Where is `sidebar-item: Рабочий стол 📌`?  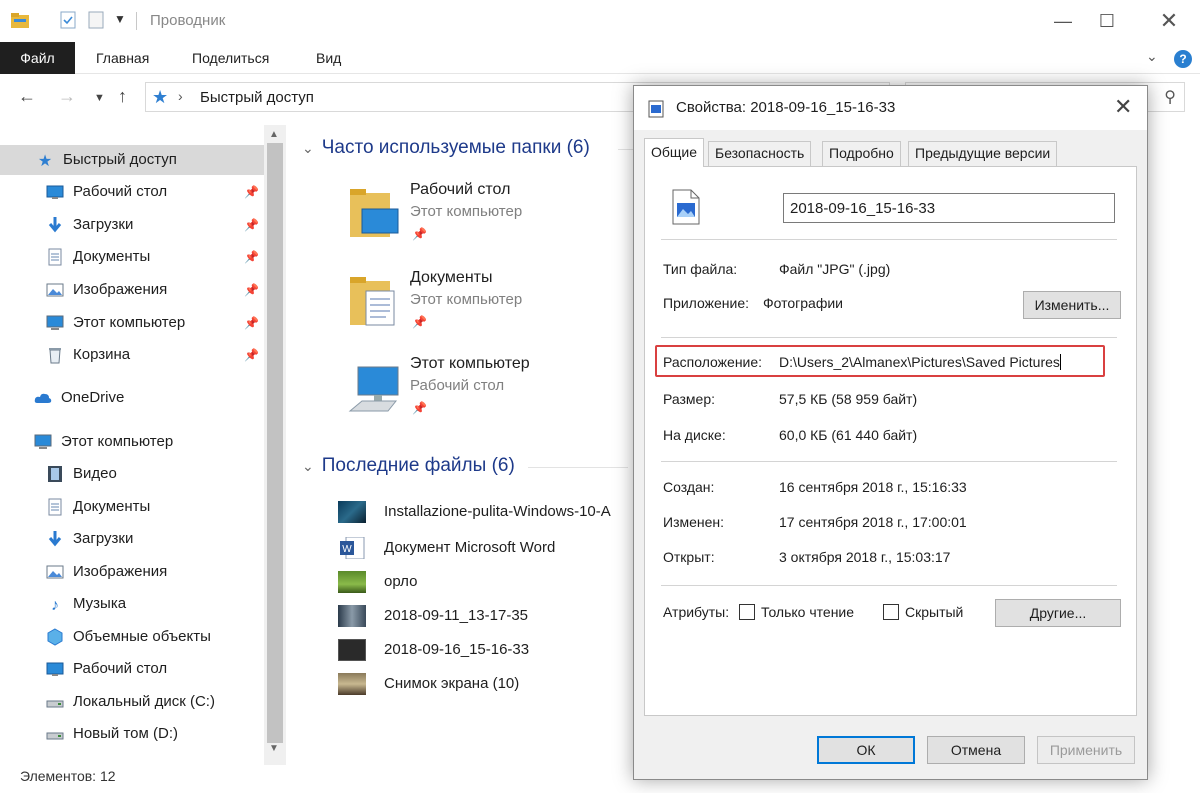 sidebar-item: Рабочий стол 📌 is located at coordinates (132, 192).